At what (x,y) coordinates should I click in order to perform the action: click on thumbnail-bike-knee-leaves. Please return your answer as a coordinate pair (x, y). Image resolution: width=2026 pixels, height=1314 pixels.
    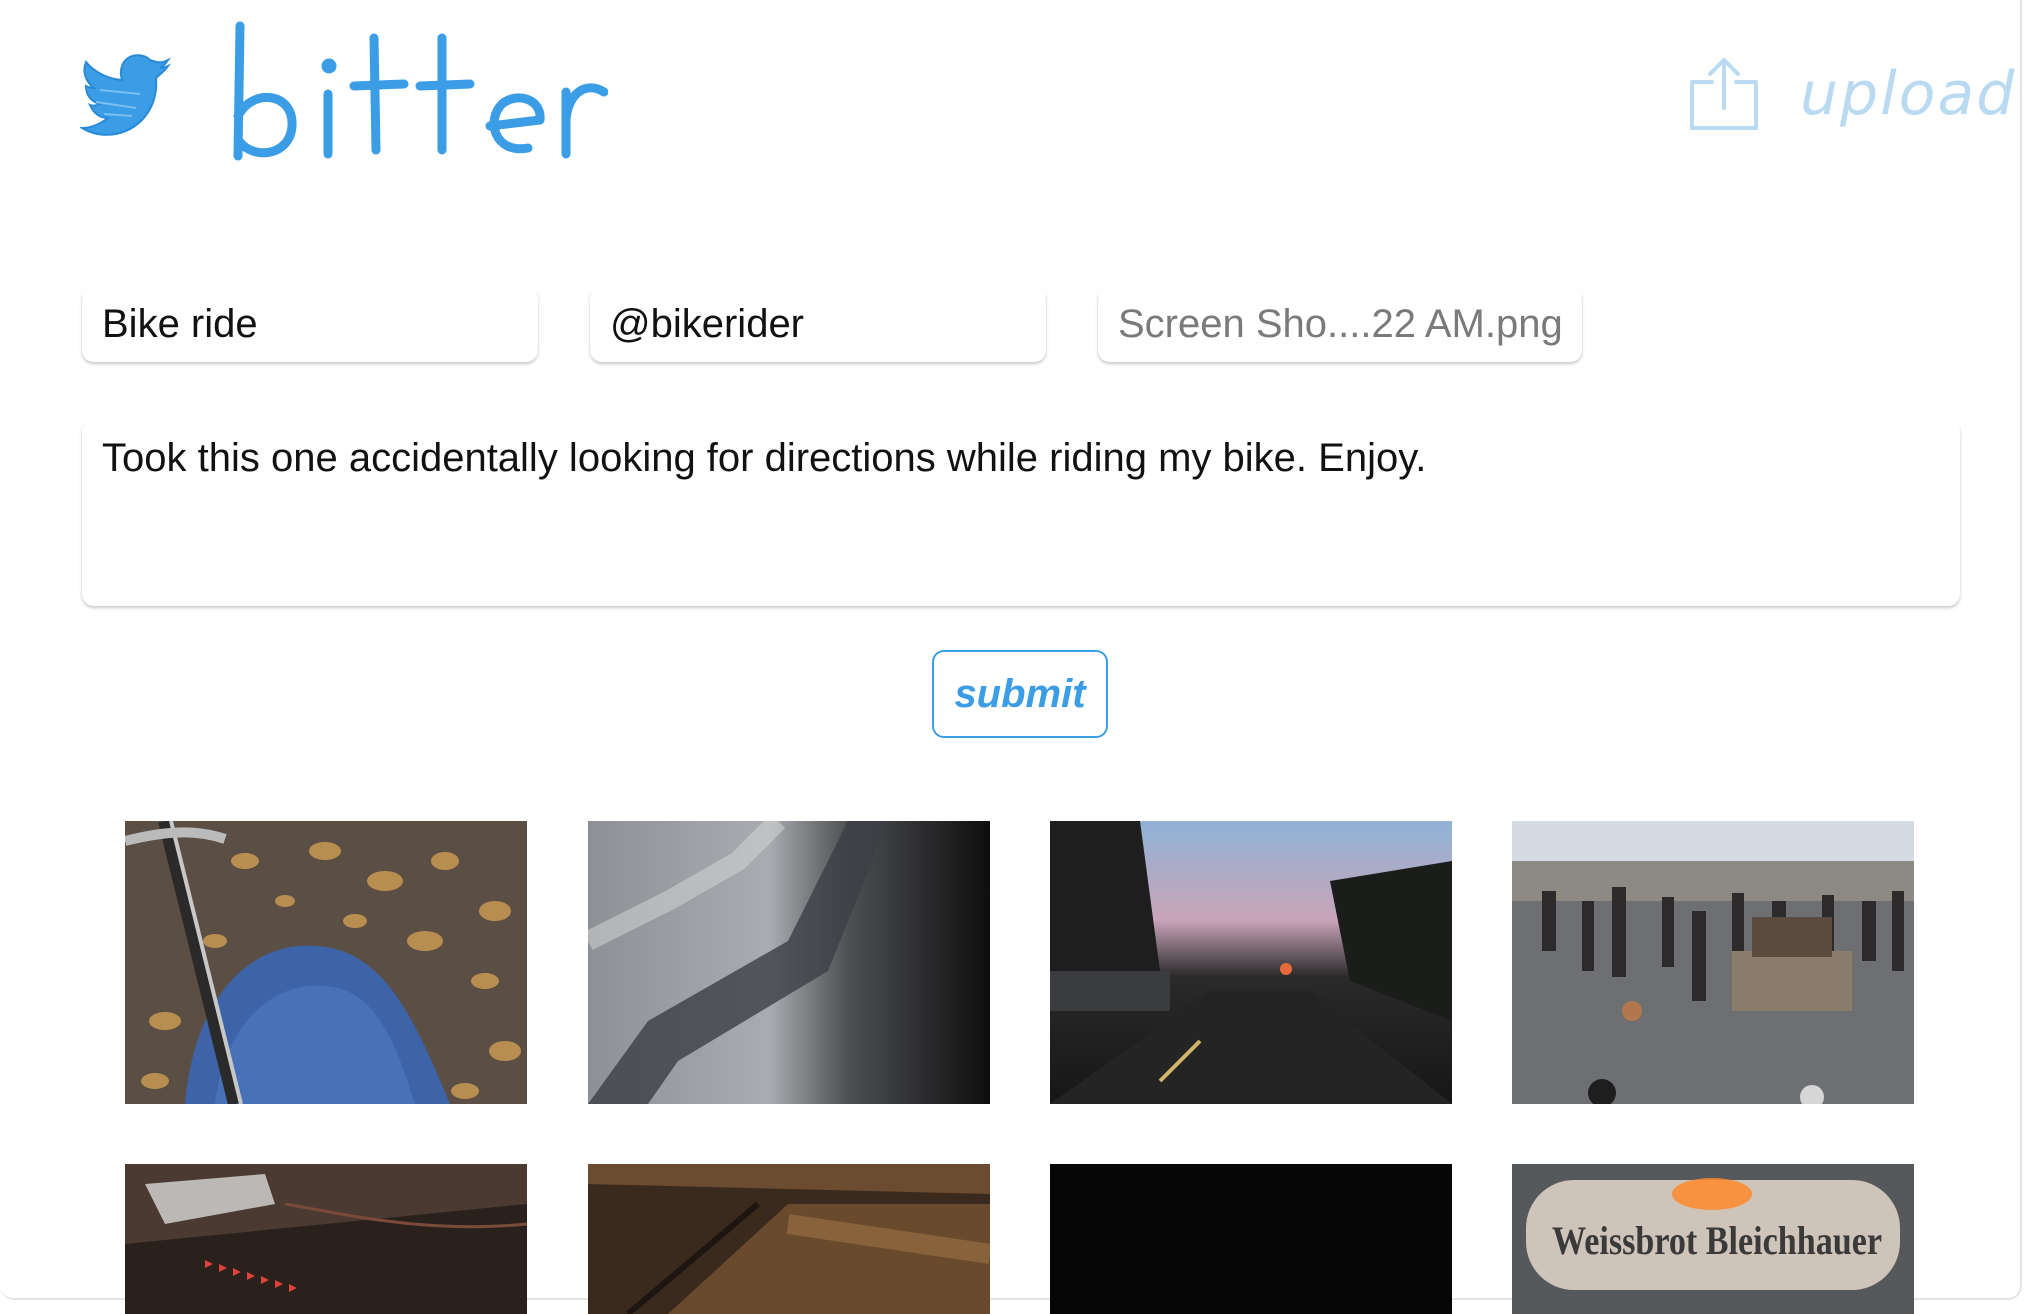
    Looking at the image, I should click on (326, 962).